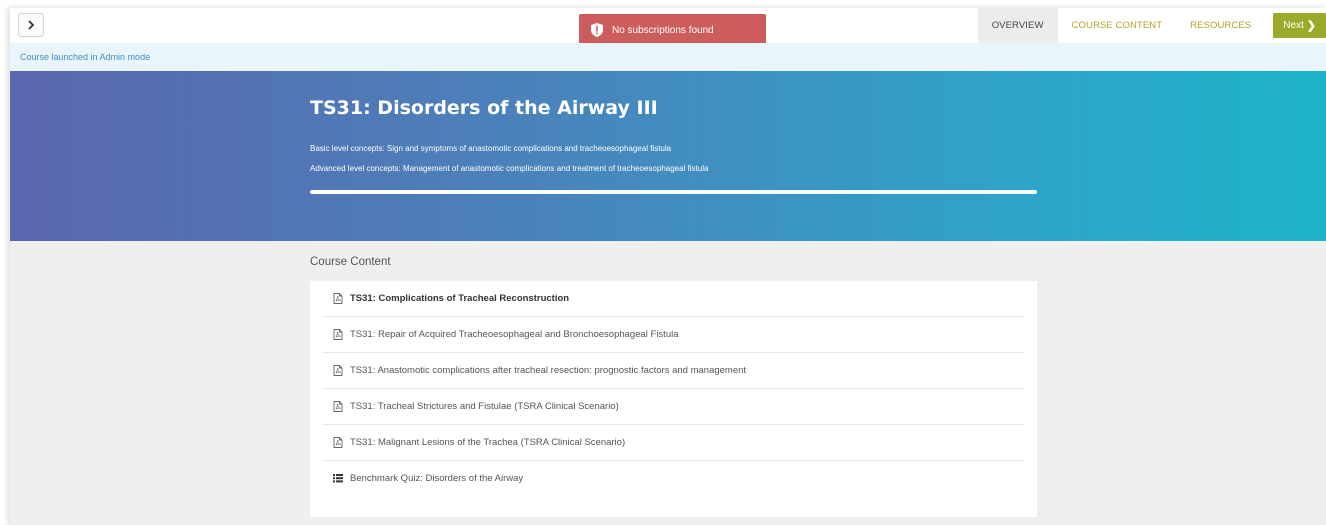 The width and height of the screenshot is (1326, 525). I want to click on content-item: Benchmark Quiz: Disorders of the Airway, so click(673, 478).